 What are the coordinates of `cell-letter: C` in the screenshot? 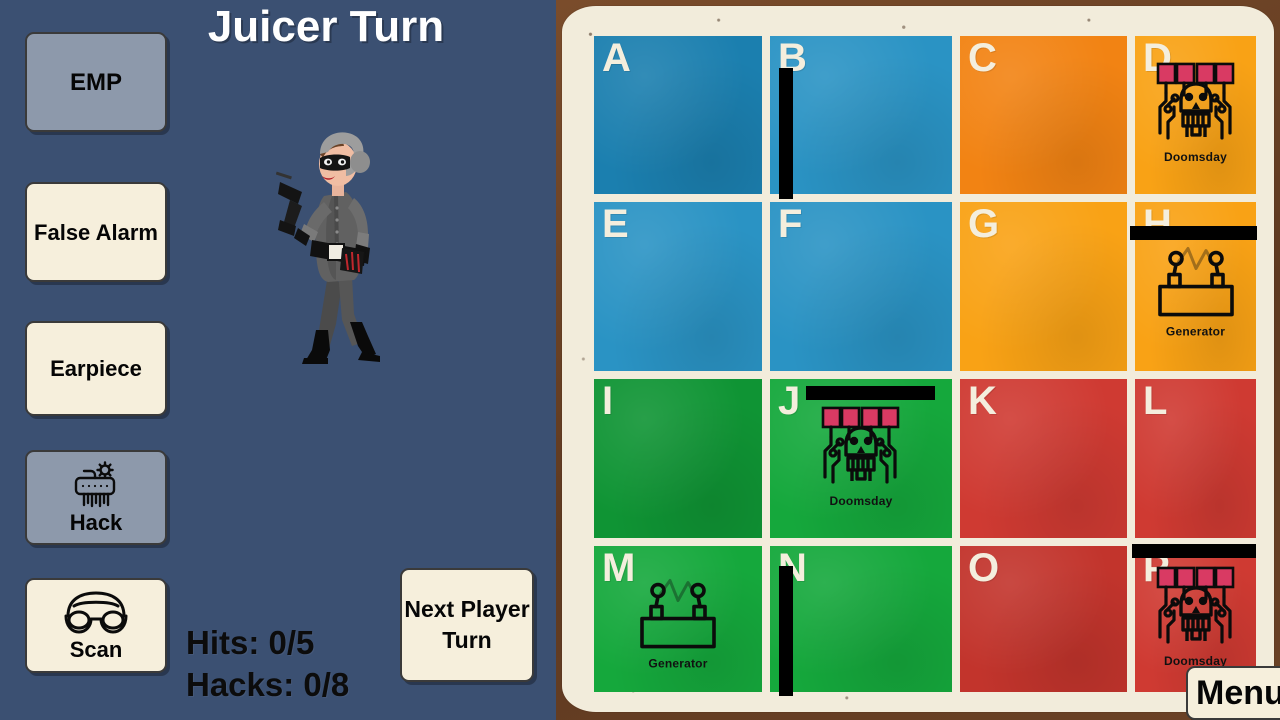 It's located at (982, 58).